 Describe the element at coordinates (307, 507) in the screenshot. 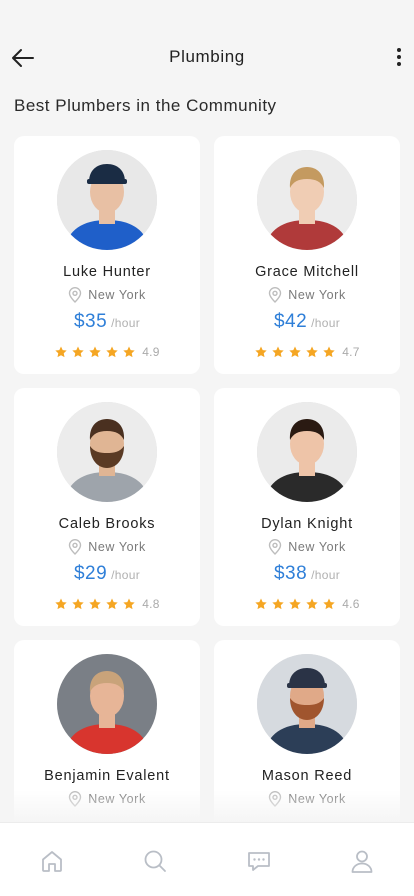

I see `plumber-card: Dylan Knight New York $38/hour 4.6` at that location.